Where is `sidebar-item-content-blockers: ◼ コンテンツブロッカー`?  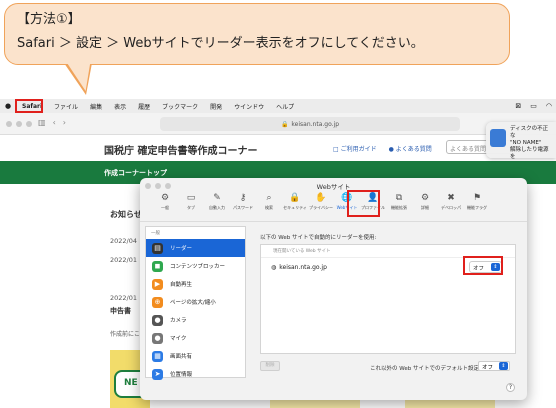
sidebar-item-content-blockers: ◼ コンテンツブロッカー is located at coordinates (195, 266).